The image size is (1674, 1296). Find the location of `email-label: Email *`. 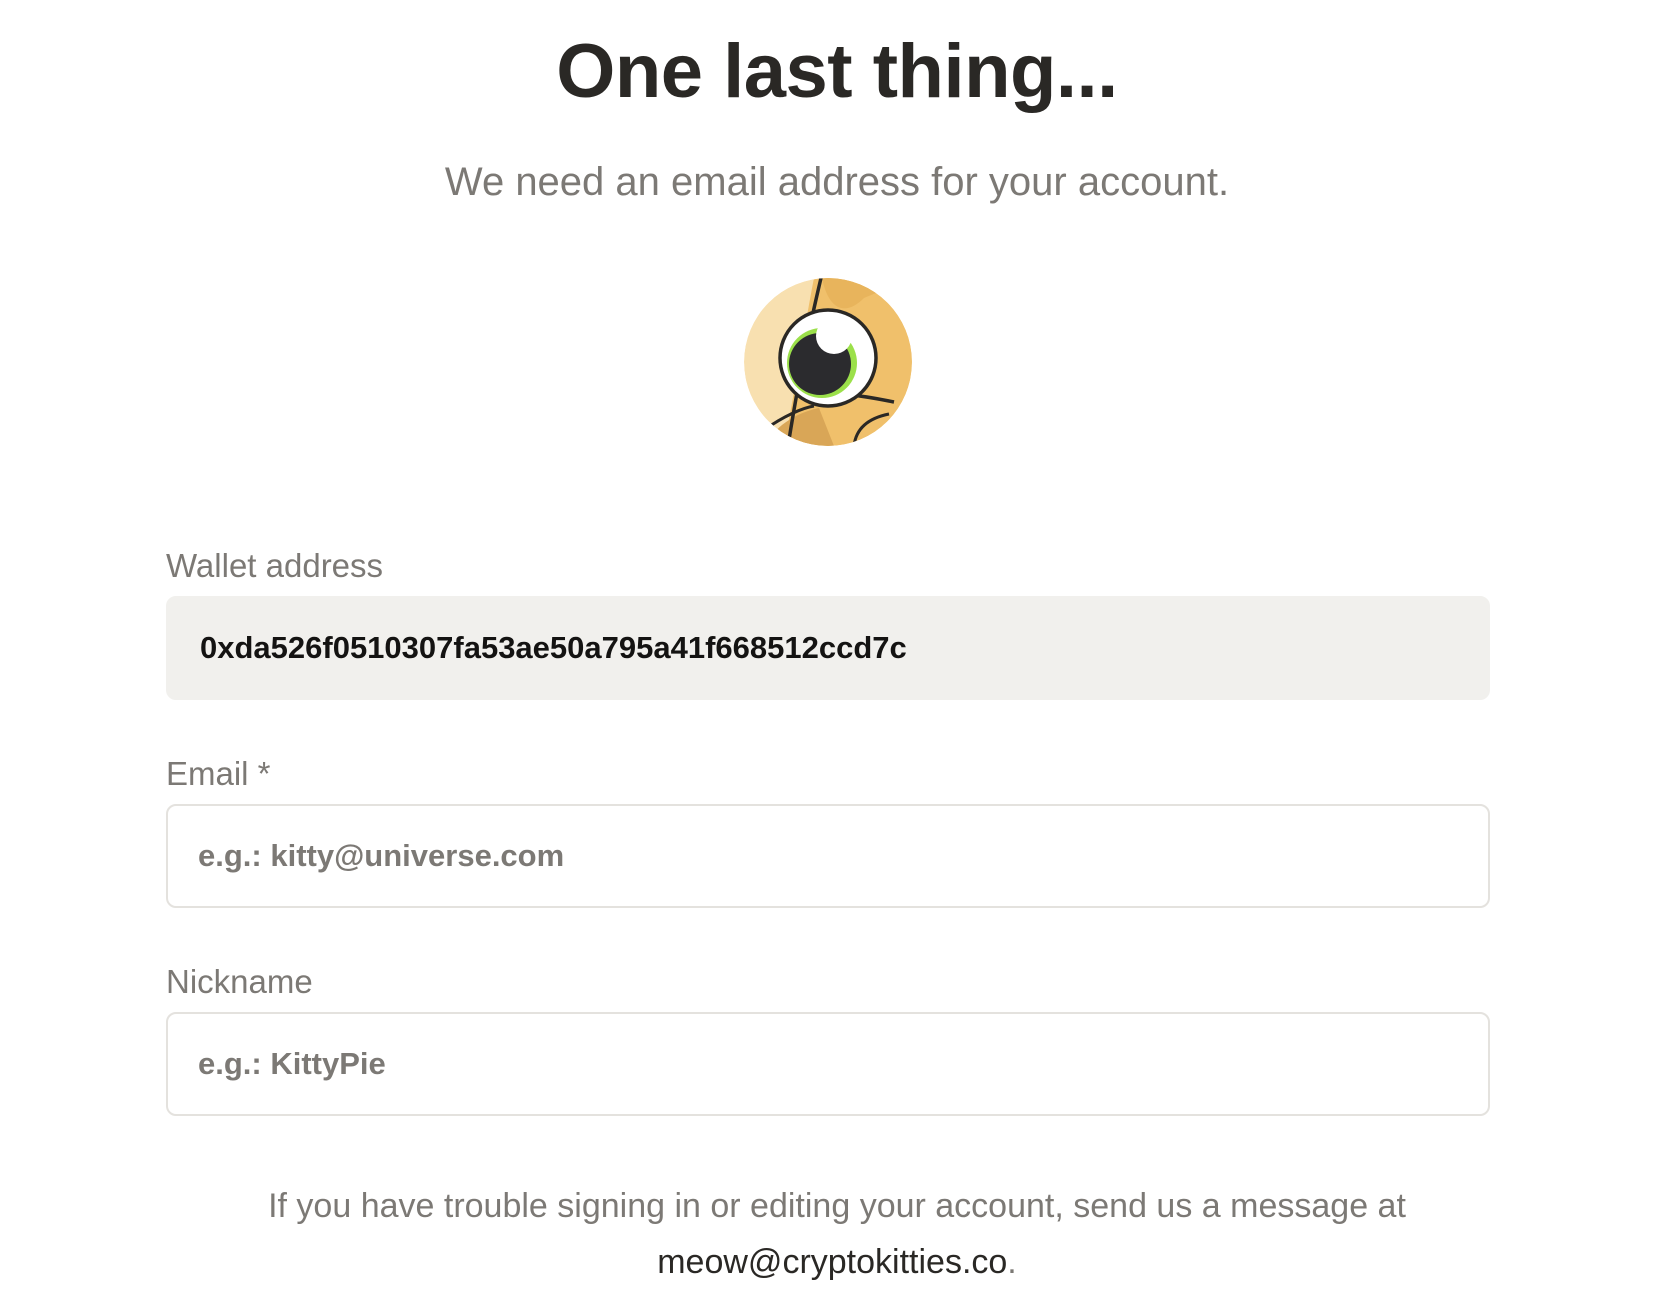

email-label: Email * is located at coordinates (218, 773).